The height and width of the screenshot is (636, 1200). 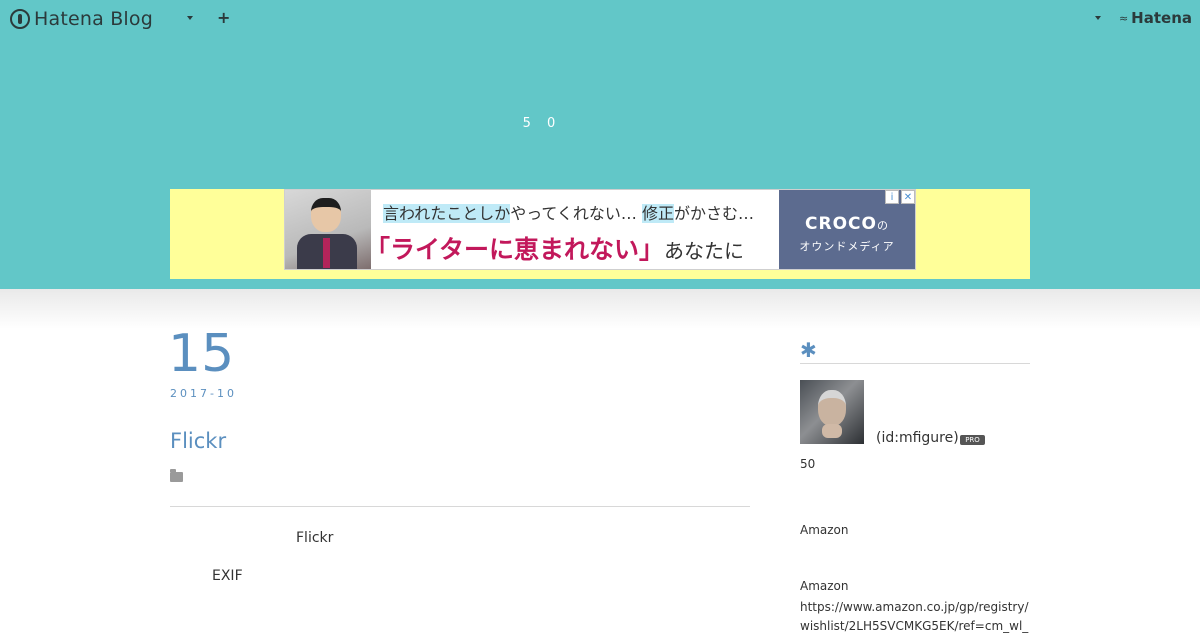 I want to click on ad-person-head, so click(x=326, y=215).